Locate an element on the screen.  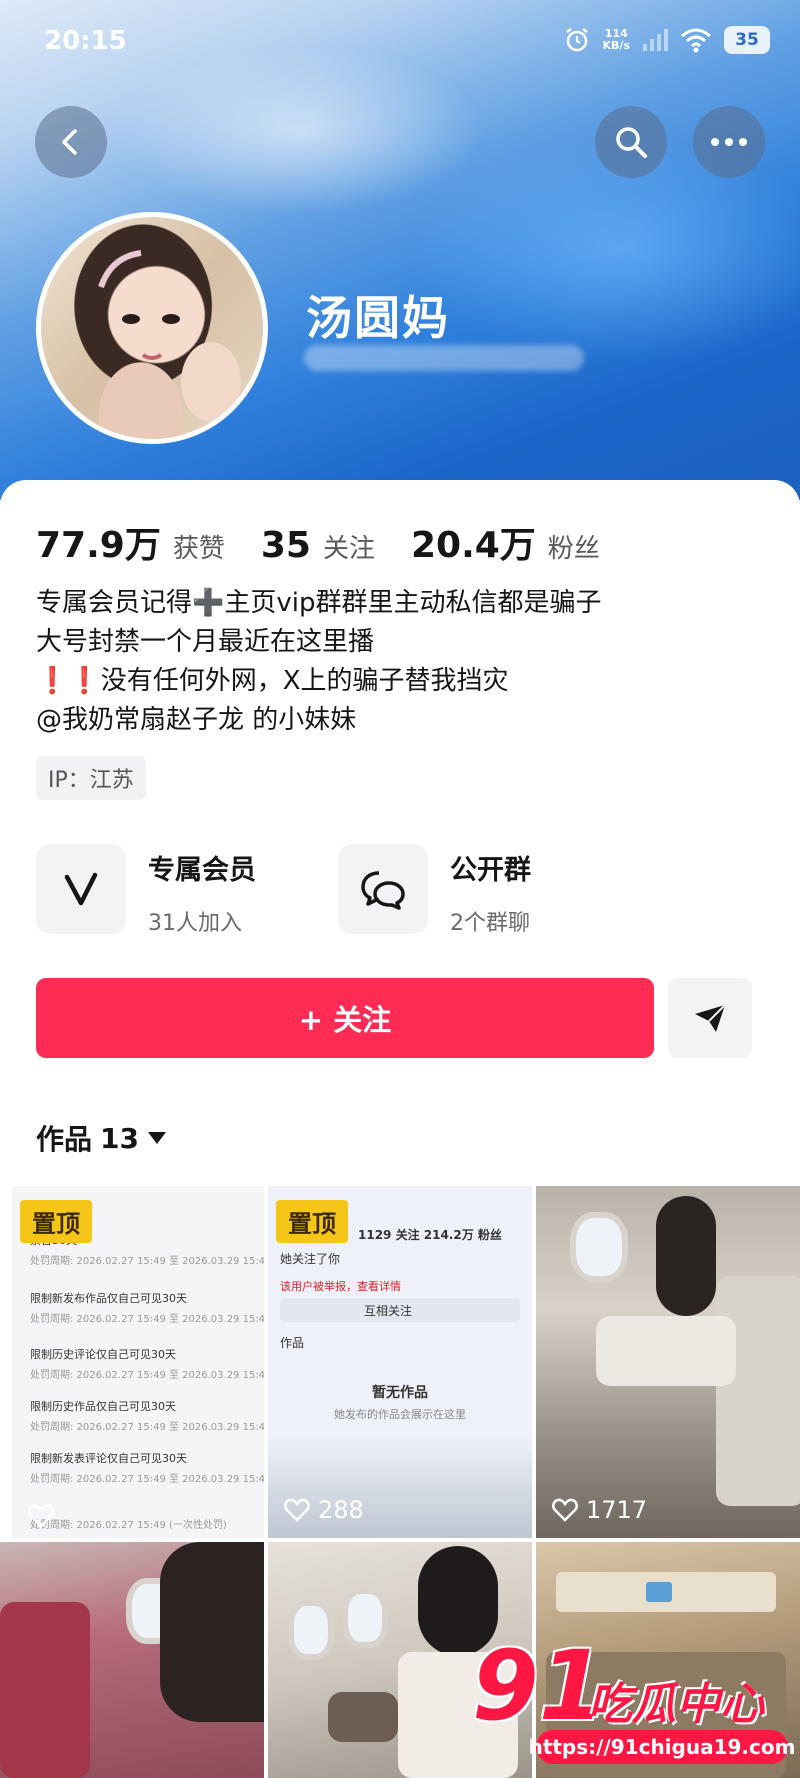
followed-you-text: 她关注了你 is located at coordinates (310, 1259).